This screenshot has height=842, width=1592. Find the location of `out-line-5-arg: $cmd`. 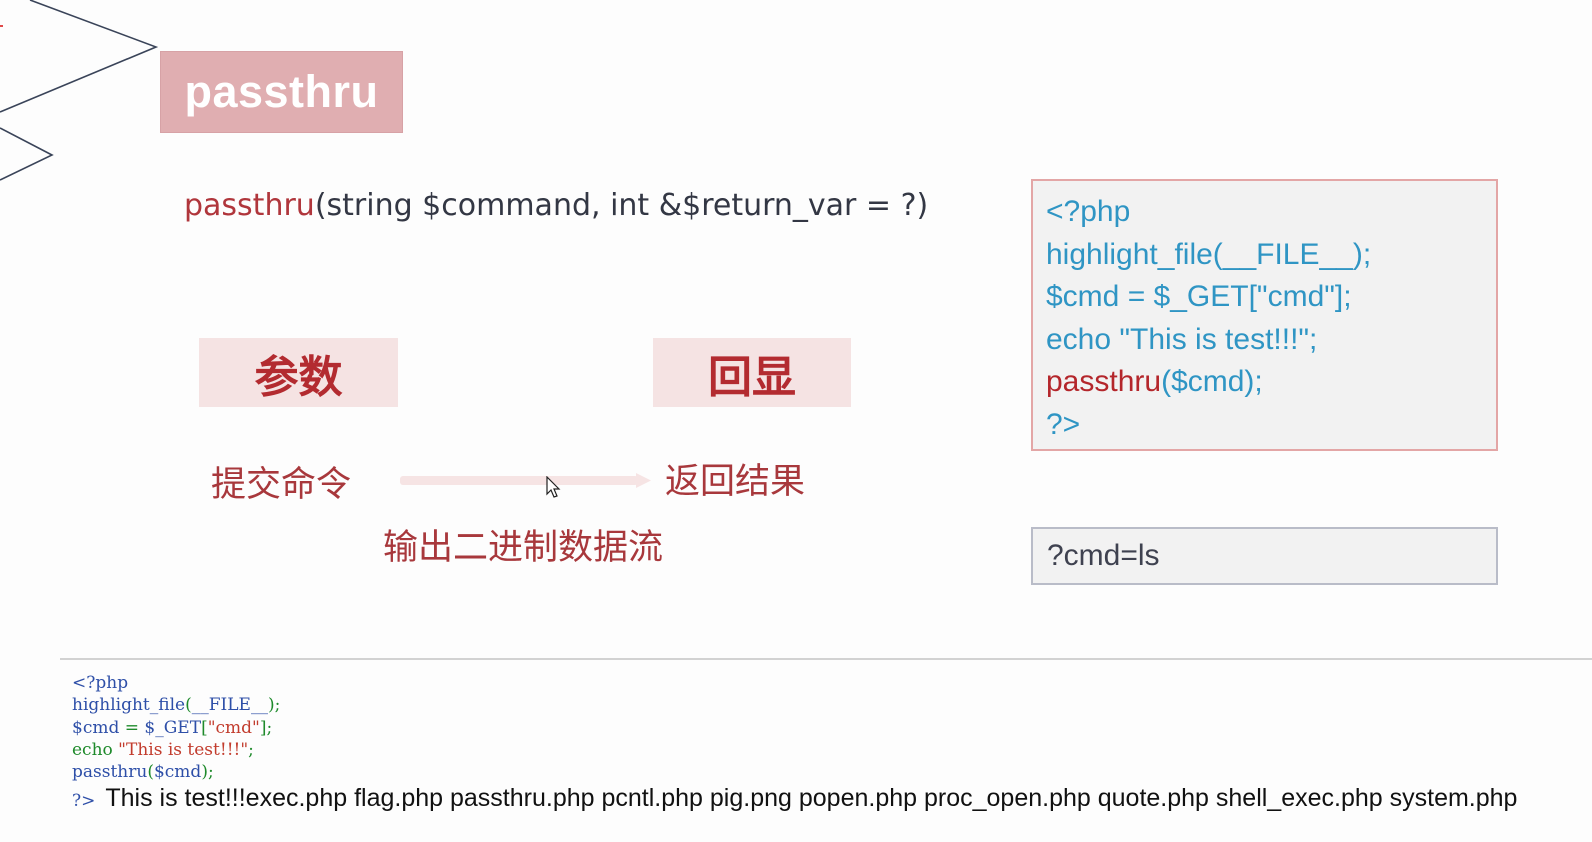

out-line-5-arg: $cmd is located at coordinates (177, 772).